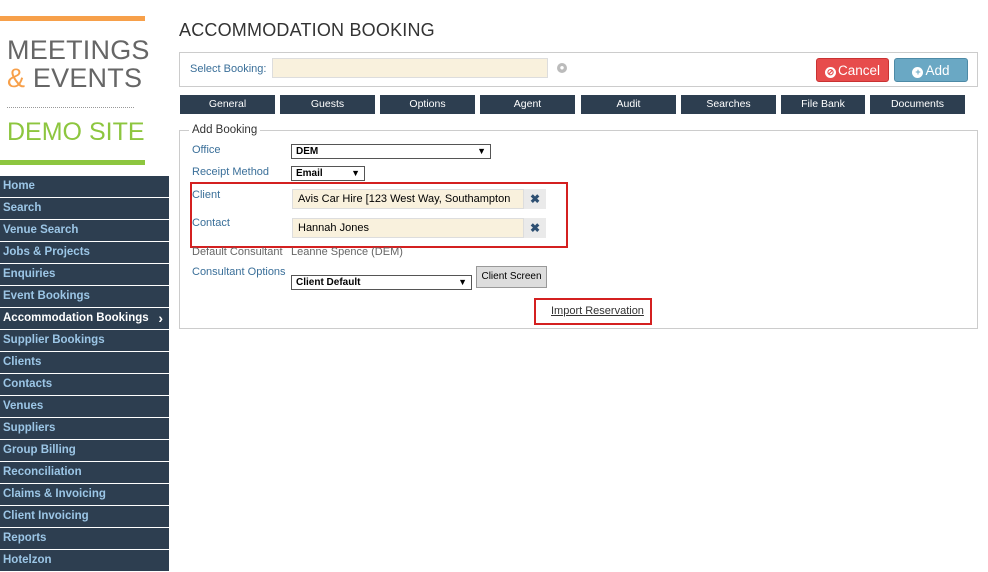  I want to click on add-button-label: Add, so click(937, 70).